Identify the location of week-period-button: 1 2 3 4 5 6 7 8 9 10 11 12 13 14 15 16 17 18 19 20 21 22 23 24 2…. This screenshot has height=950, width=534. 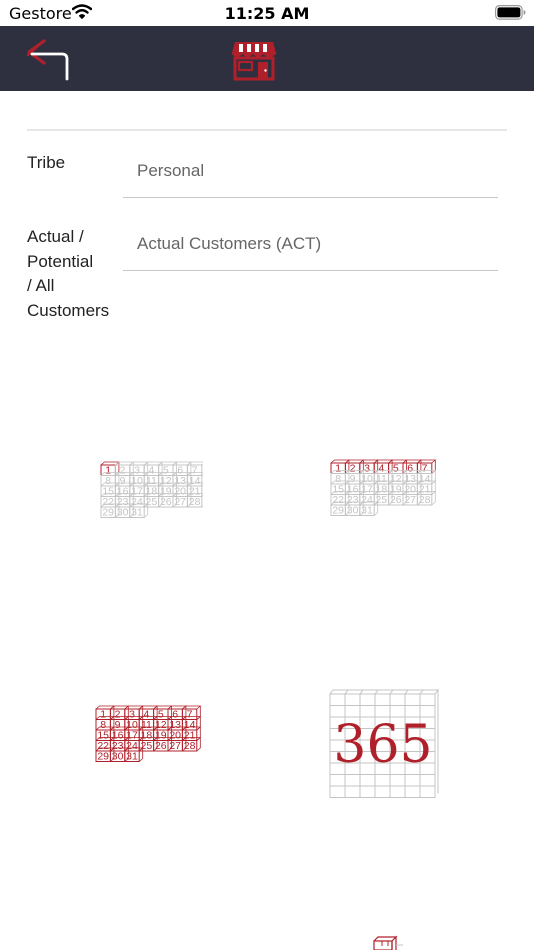
(384, 496).